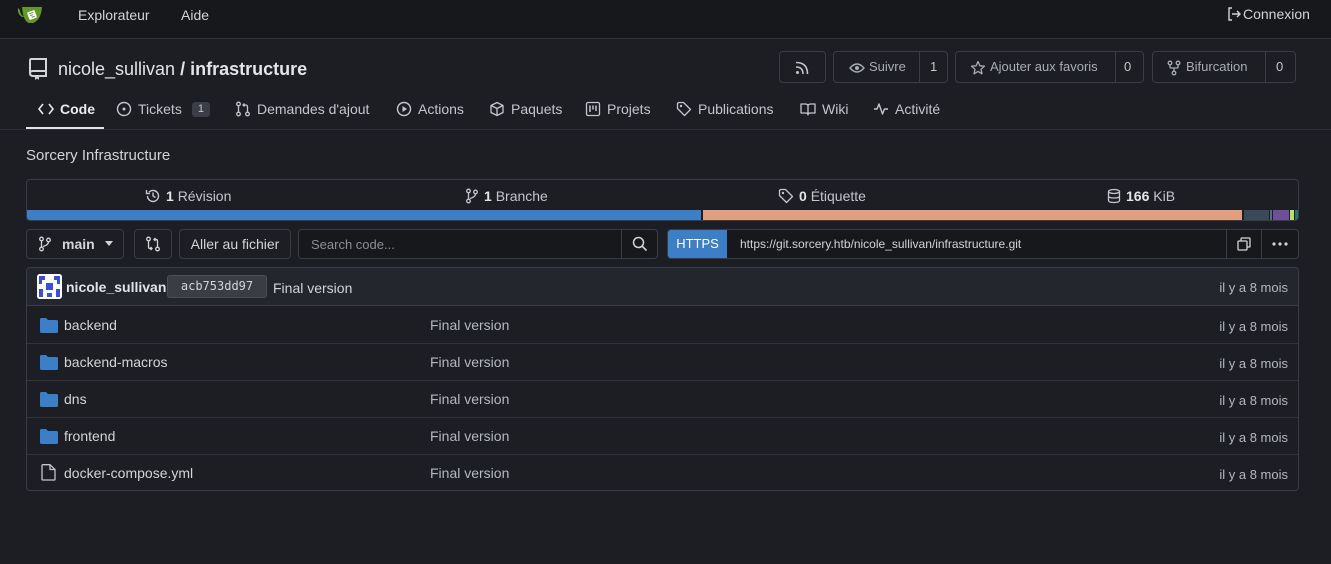 This screenshot has width=1331, height=564. I want to click on tab-wiki: Wiki, so click(824, 109).